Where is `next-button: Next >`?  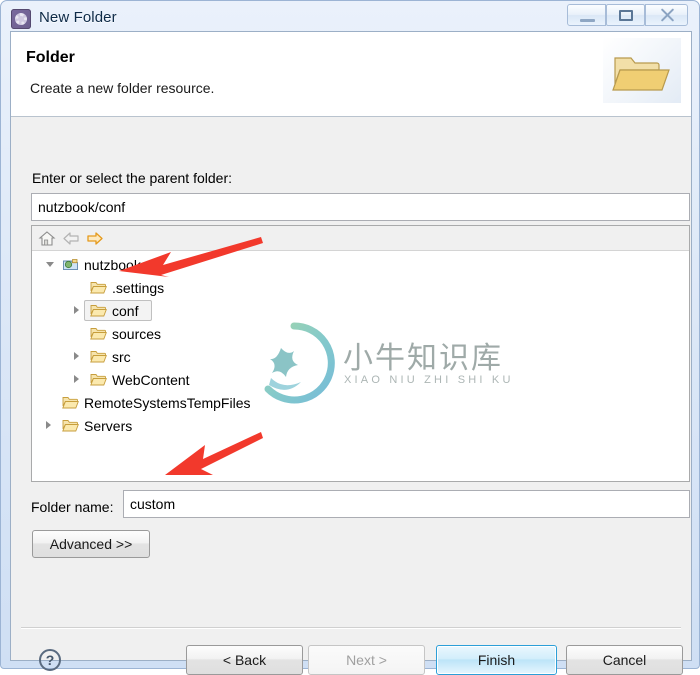
next-button: Next > is located at coordinates (366, 660).